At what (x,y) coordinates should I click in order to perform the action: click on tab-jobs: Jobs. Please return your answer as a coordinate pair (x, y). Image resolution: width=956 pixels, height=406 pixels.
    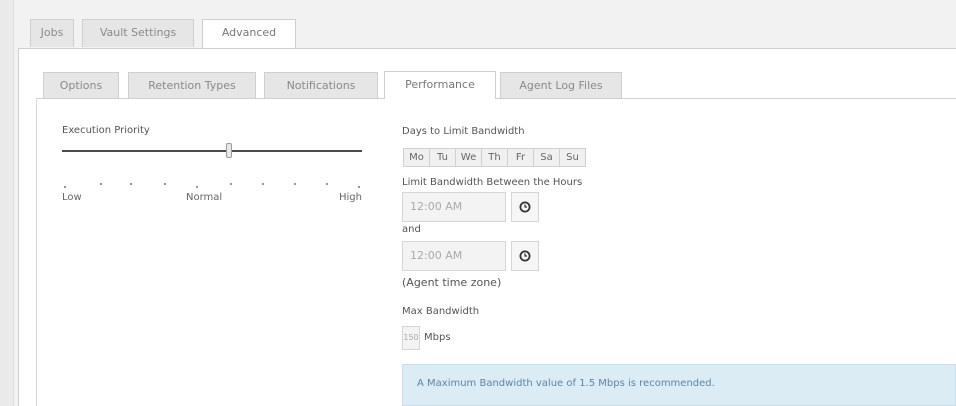
    Looking at the image, I should click on (52, 33).